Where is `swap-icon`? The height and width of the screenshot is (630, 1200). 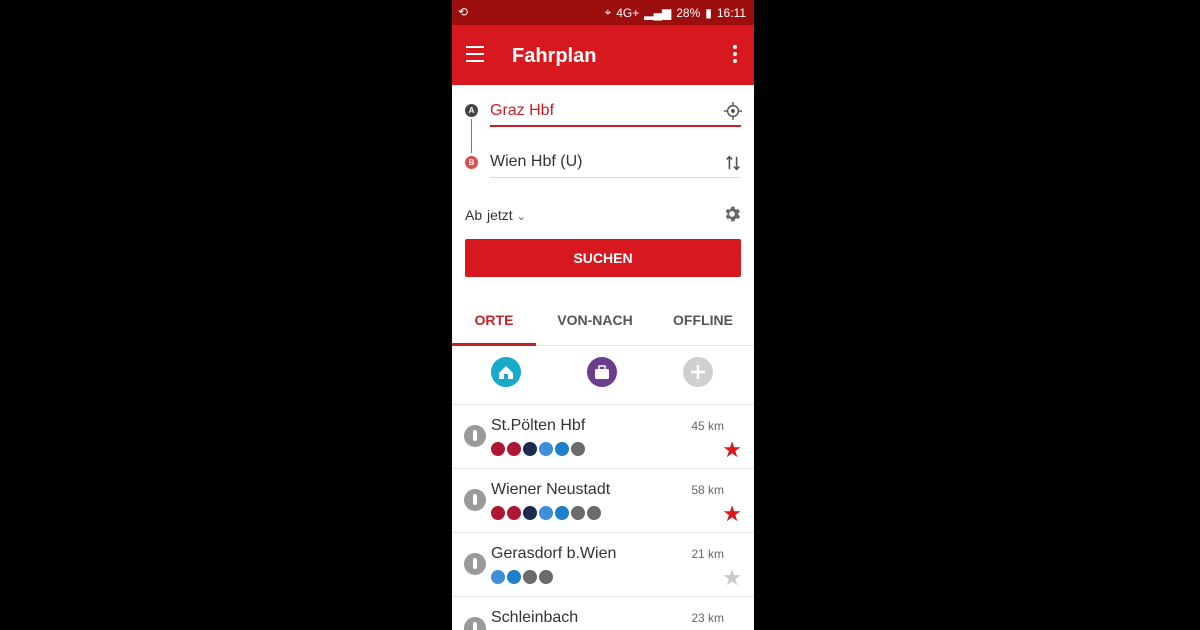 swap-icon is located at coordinates (733, 163).